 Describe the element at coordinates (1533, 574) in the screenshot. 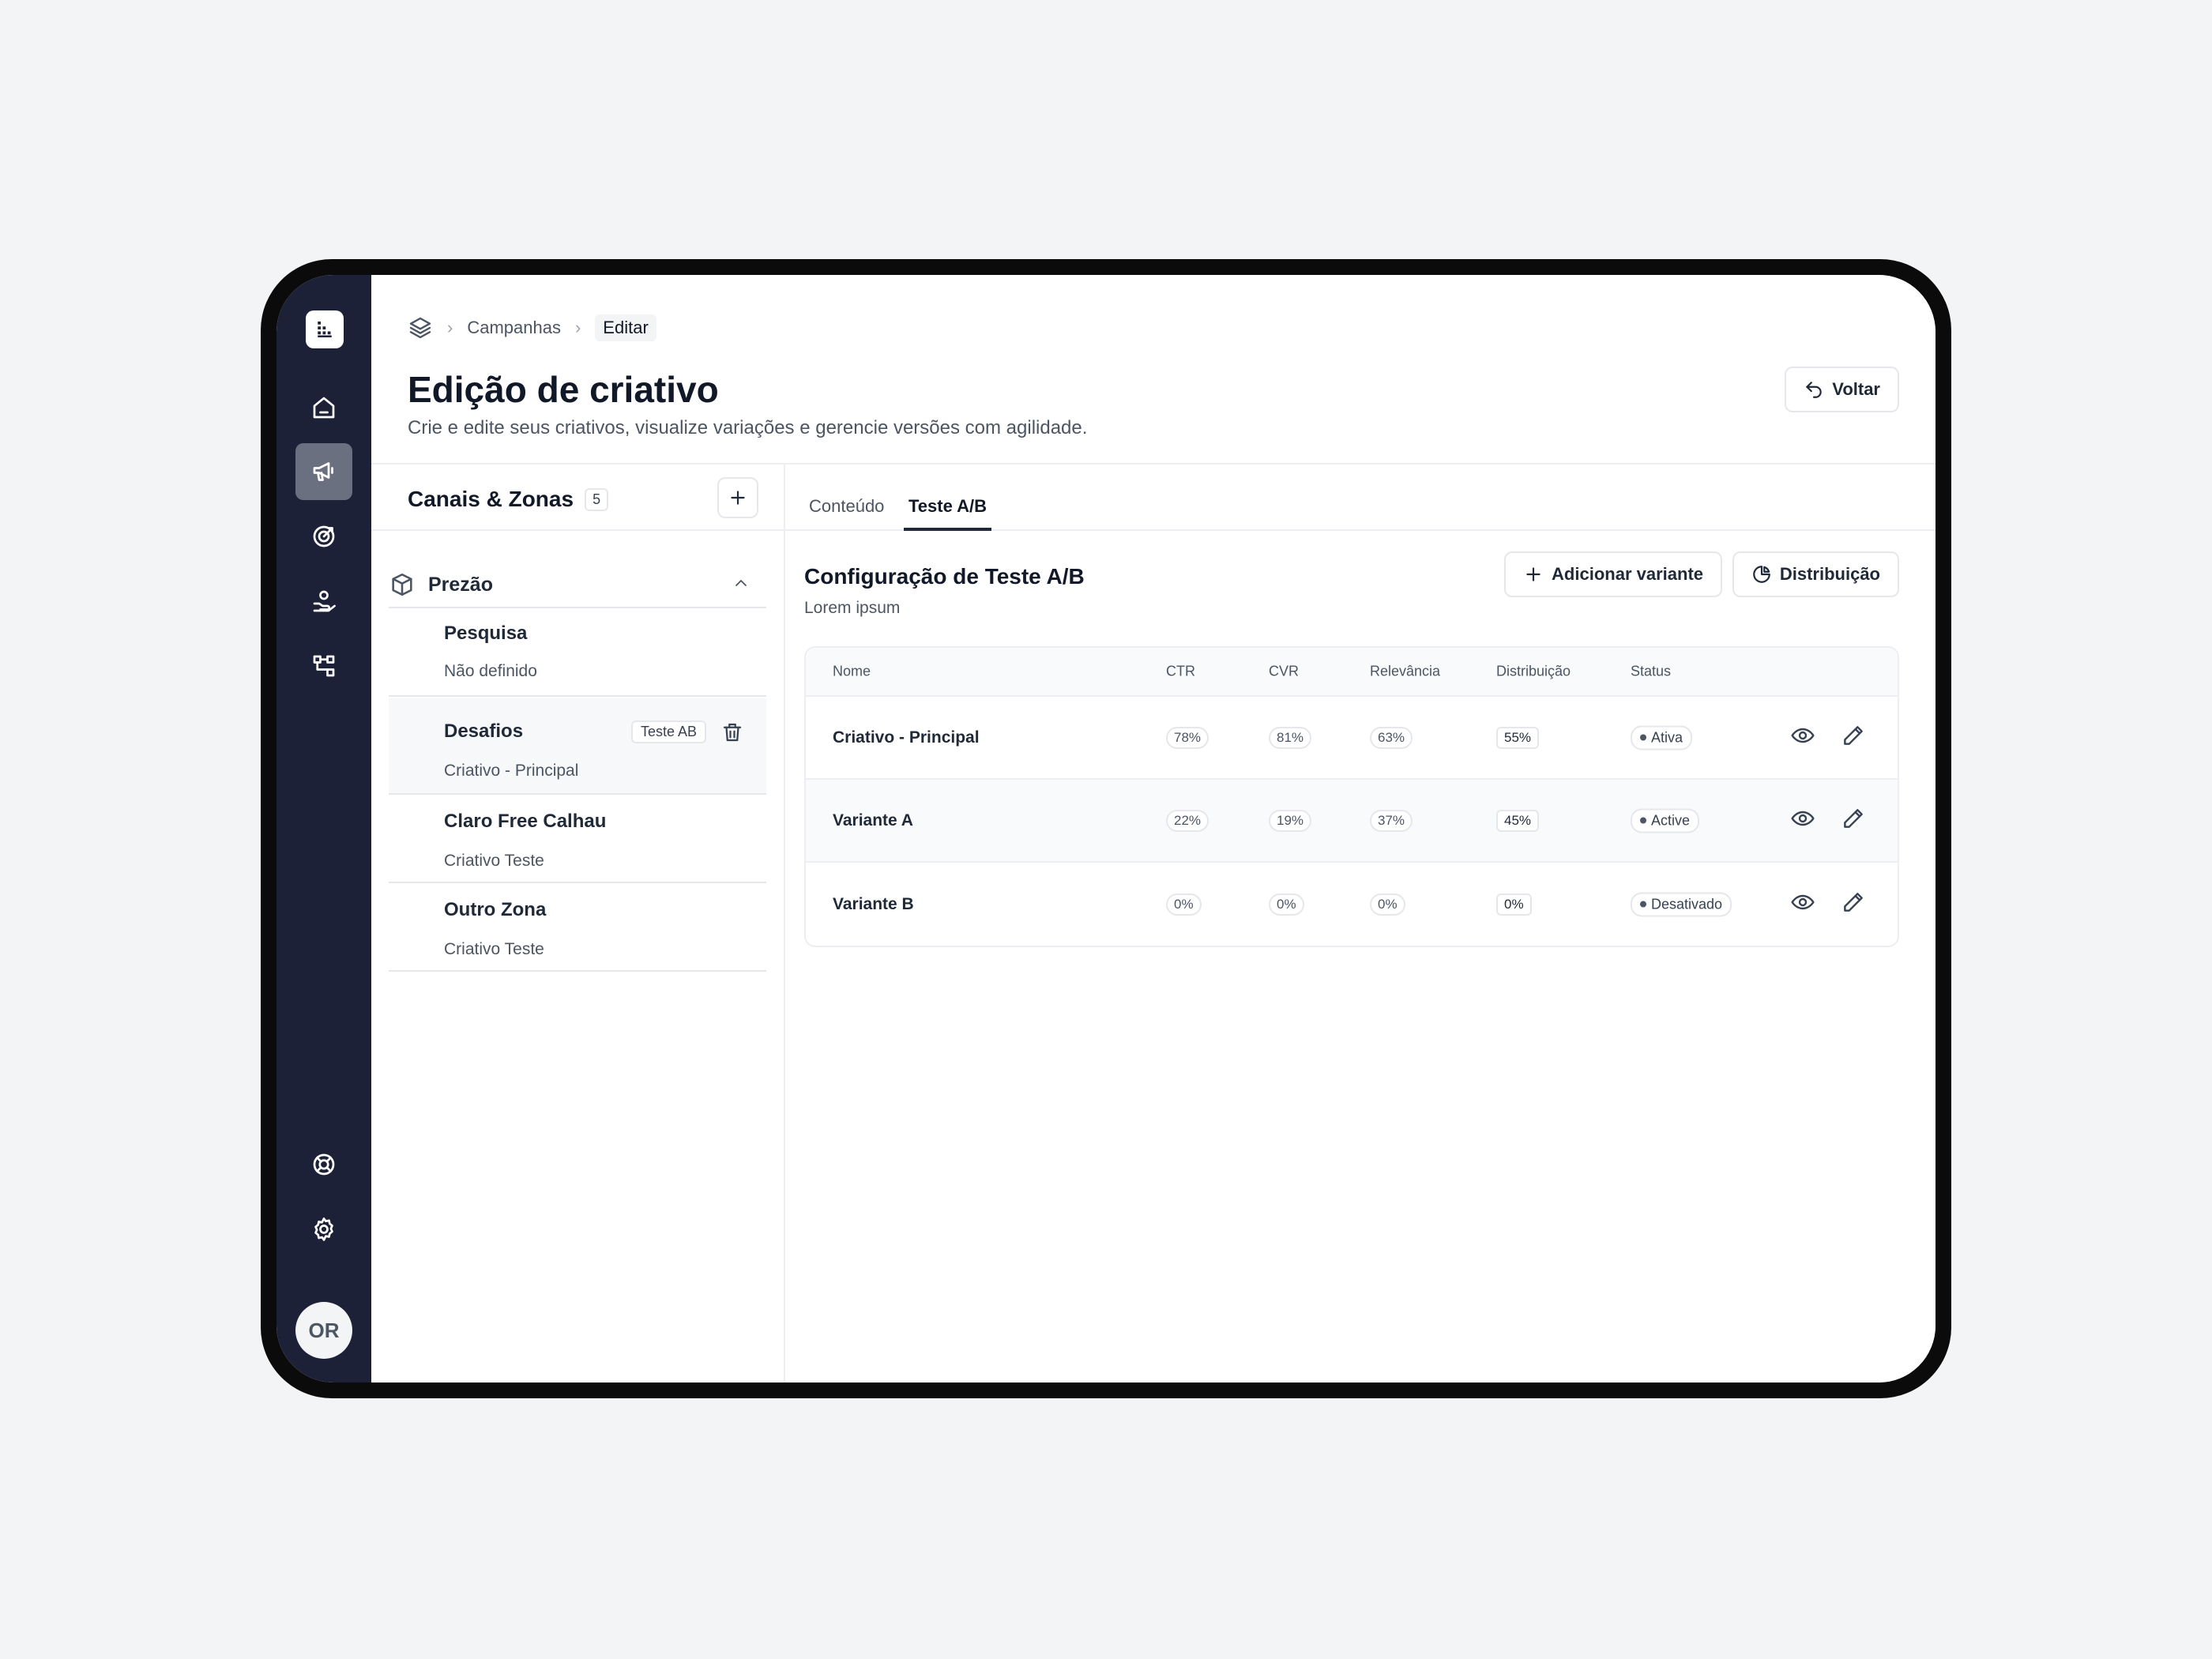

I see `plus-icon` at that location.